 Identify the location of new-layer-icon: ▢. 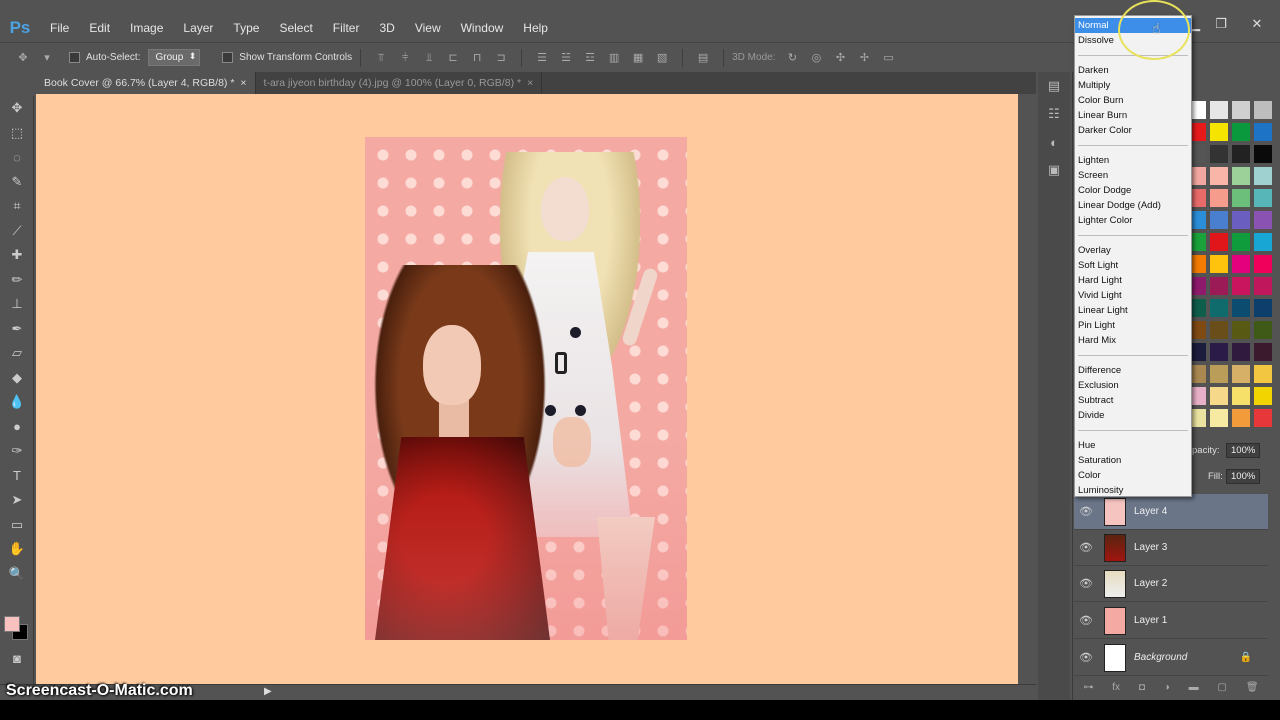
(1222, 690).